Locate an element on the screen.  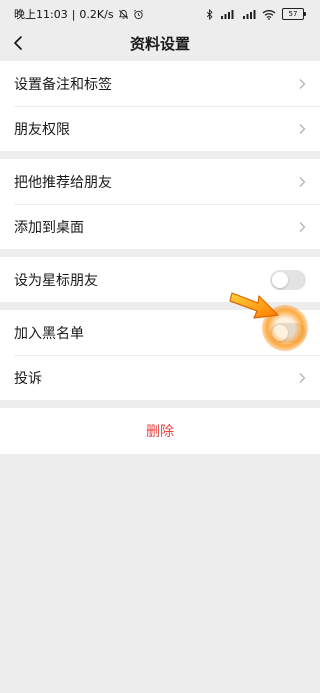
row-label: 设为星标朋友 is located at coordinates (56, 280).